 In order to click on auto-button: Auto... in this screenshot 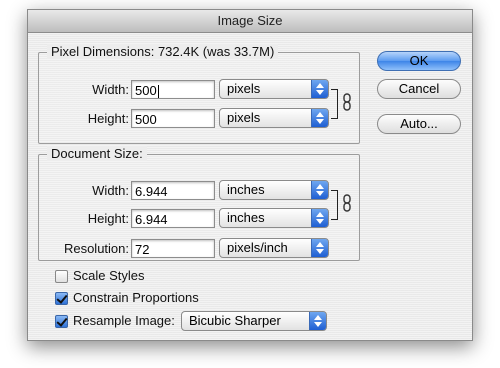, I will do `click(419, 124)`.